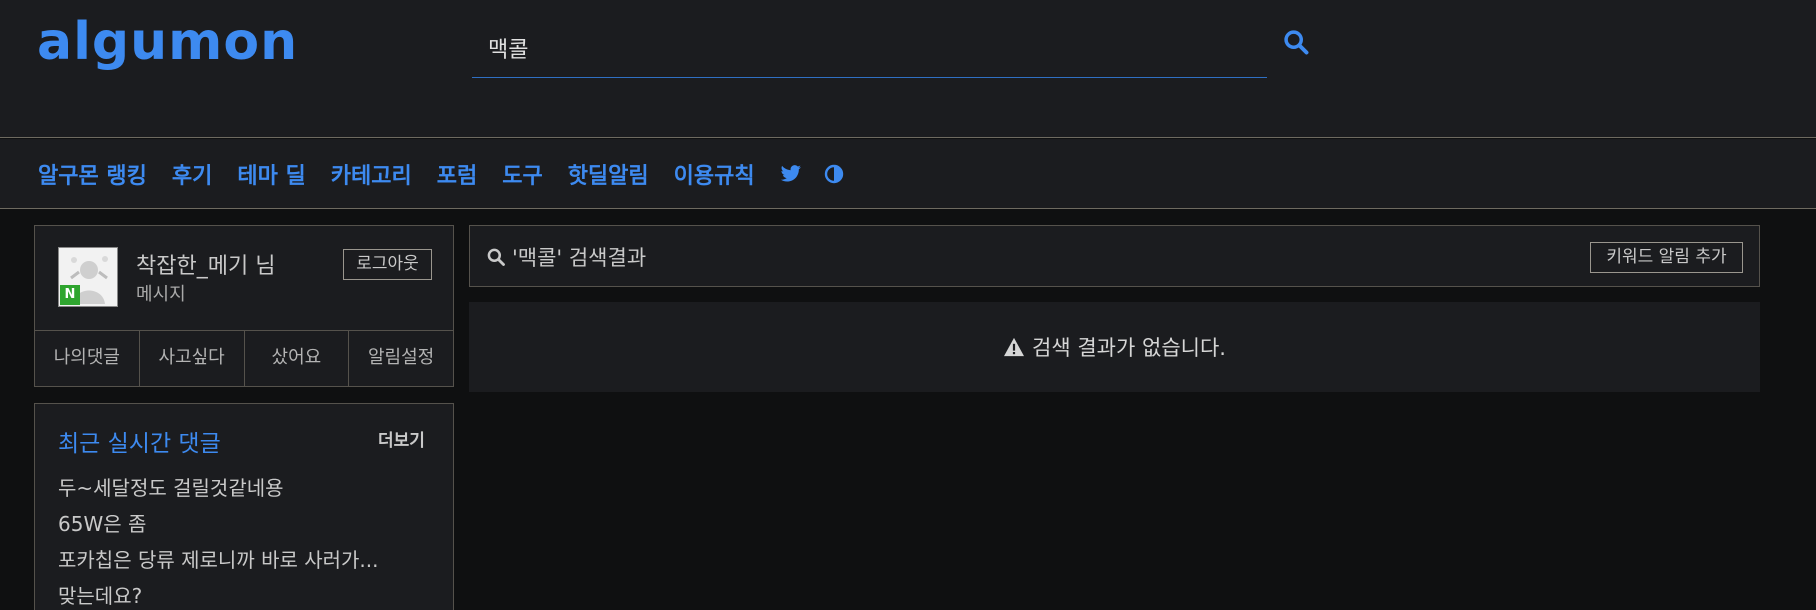 The height and width of the screenshot is (610, 1816). I want to click on nav-item-hotdeal-alerts: 핫딜알림, so click(608, 174).